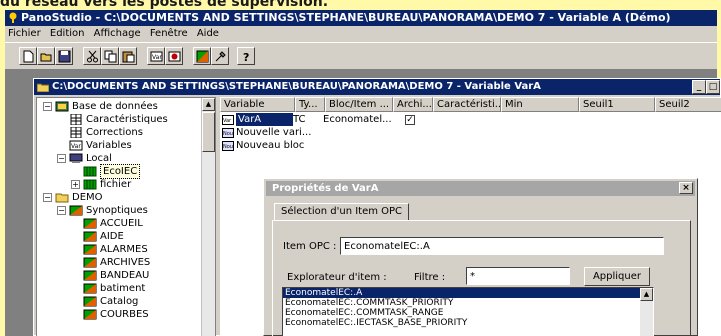 This screenshot has height=336, width=721. What do you see at coordinates (64, 56) in the screenshot?
I see `save-icon` at bounding box center [64, 56].